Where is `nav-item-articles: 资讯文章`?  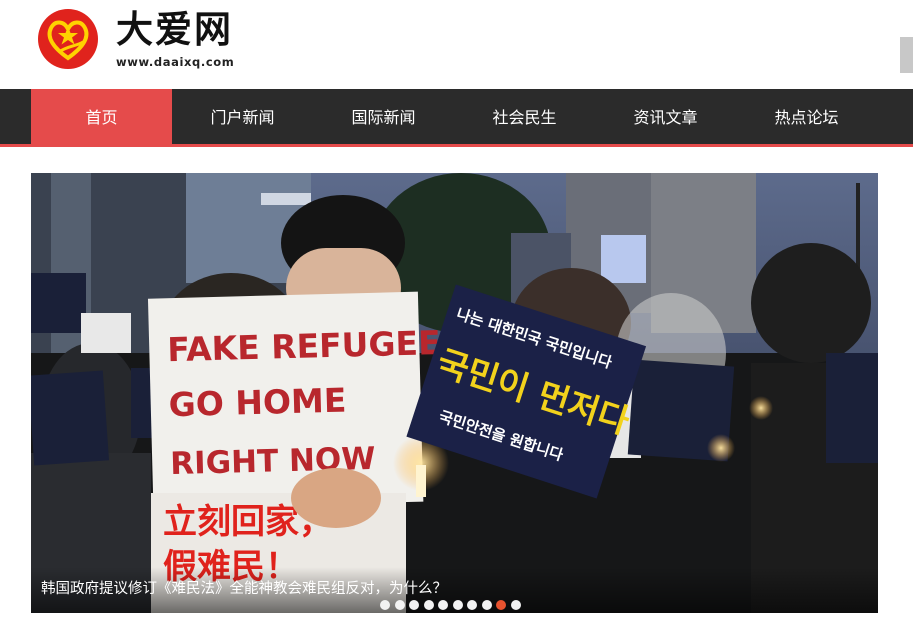 nav-item-articles: 资讯文章 is located at coordinates (665, 118).